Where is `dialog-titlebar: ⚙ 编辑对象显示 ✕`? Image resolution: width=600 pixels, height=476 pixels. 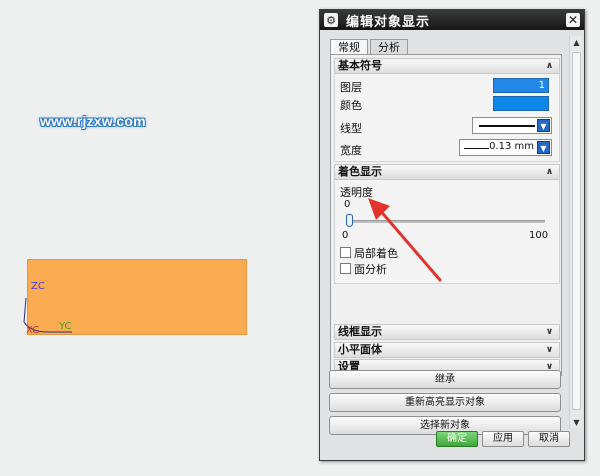
dialog-titlebar: ⚙ 编辑对象显示 ✕ is located at coordinates (452, 20).